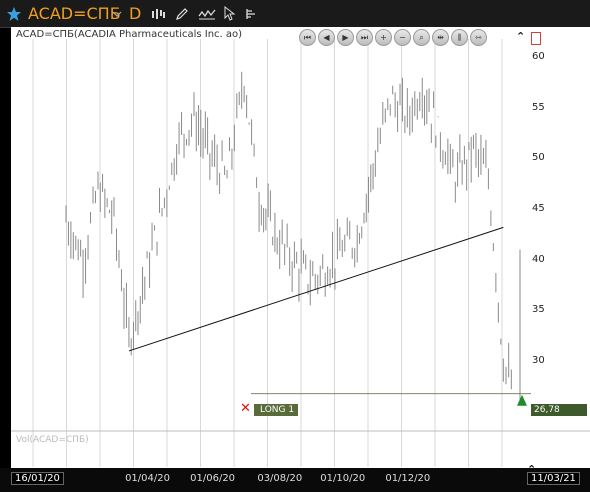 The height and width of the screenshot is (492, 590). I want to click on first-icon: ⏮, so click(307, 37).